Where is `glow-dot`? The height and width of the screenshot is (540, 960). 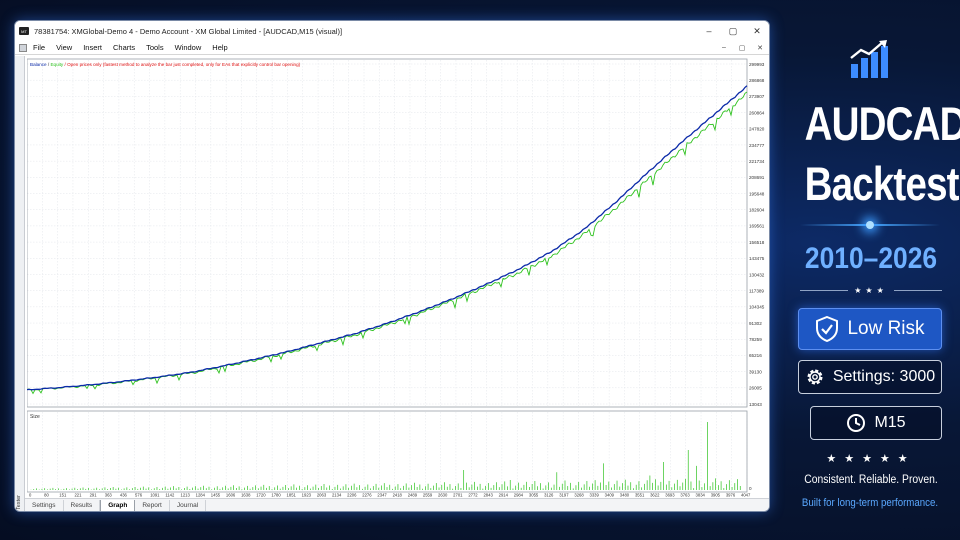
glow-dot is located at coordinates (870, 225).